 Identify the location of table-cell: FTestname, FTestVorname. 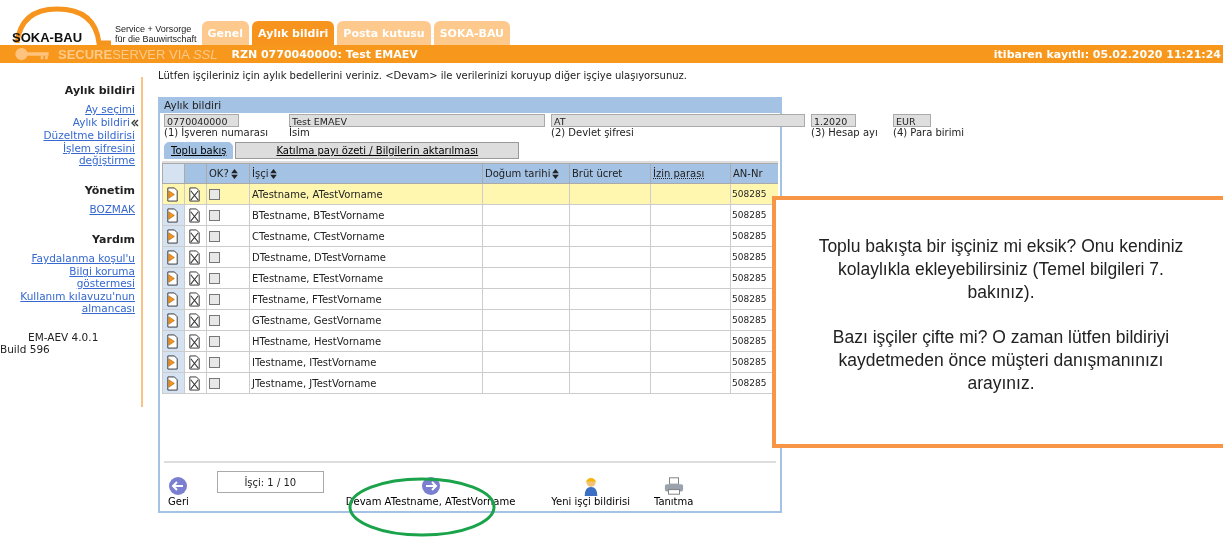
(366, 299).